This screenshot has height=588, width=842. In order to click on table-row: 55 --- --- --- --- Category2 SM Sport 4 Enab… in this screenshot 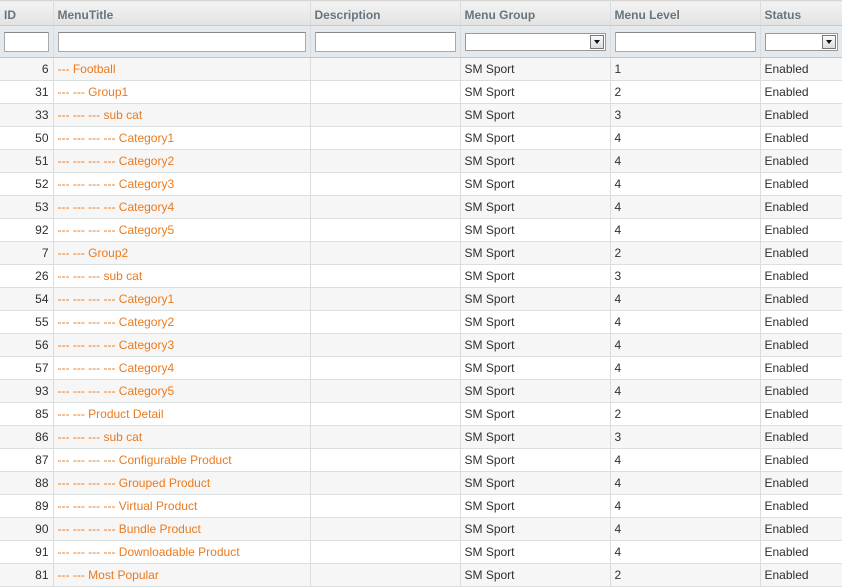, I will do `click(421, 322)`.